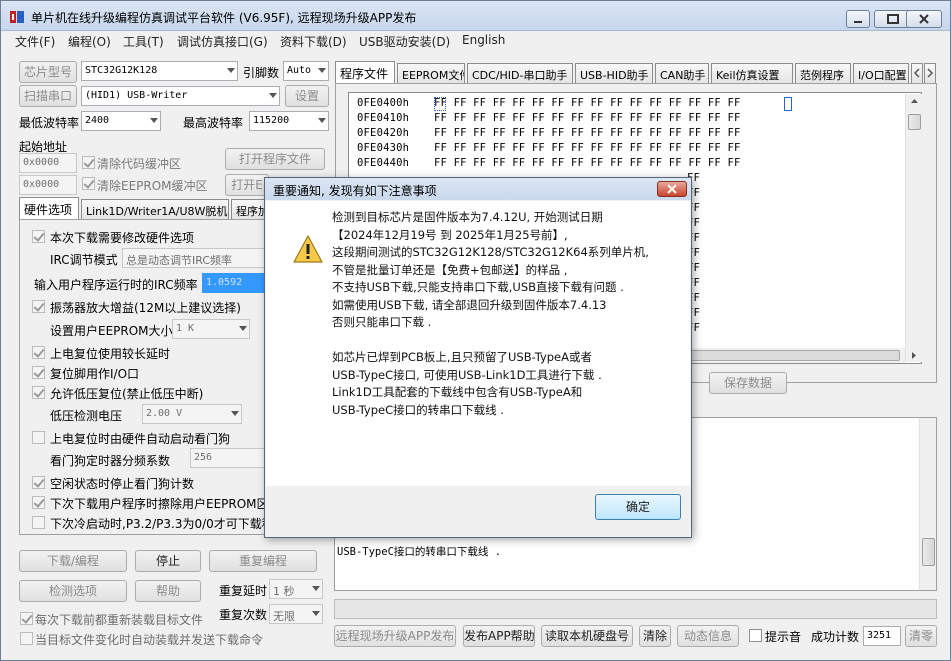 Image resolution: width=951 pixels, height=661 pixels. I want to click on osc-gain-label: 振荡器放大增益(12M以上建议选择), so click(145, 308).